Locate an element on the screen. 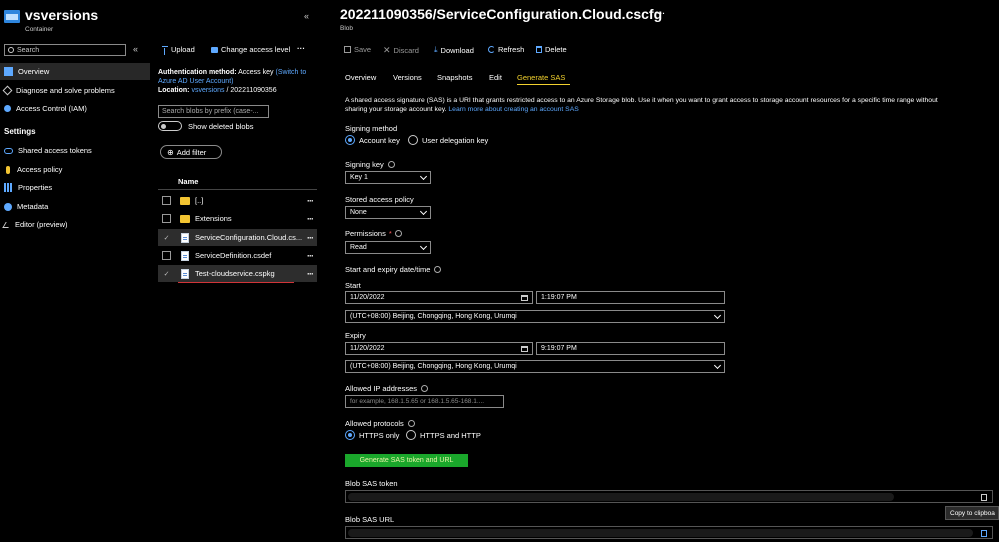 This screenshot has width=999, height=542. radio-https-and-http: HTTPS and HTTP is located at coordinates (443, 435).